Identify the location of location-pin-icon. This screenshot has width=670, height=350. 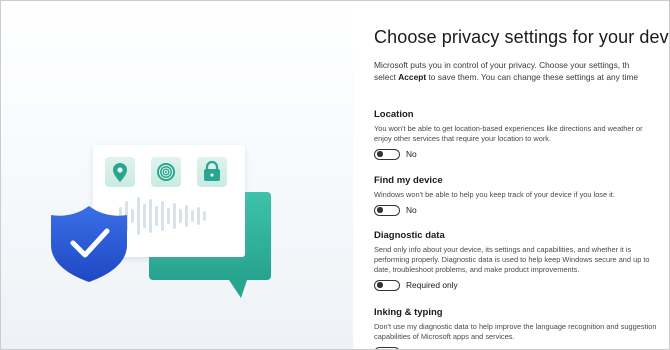
(120, 172).